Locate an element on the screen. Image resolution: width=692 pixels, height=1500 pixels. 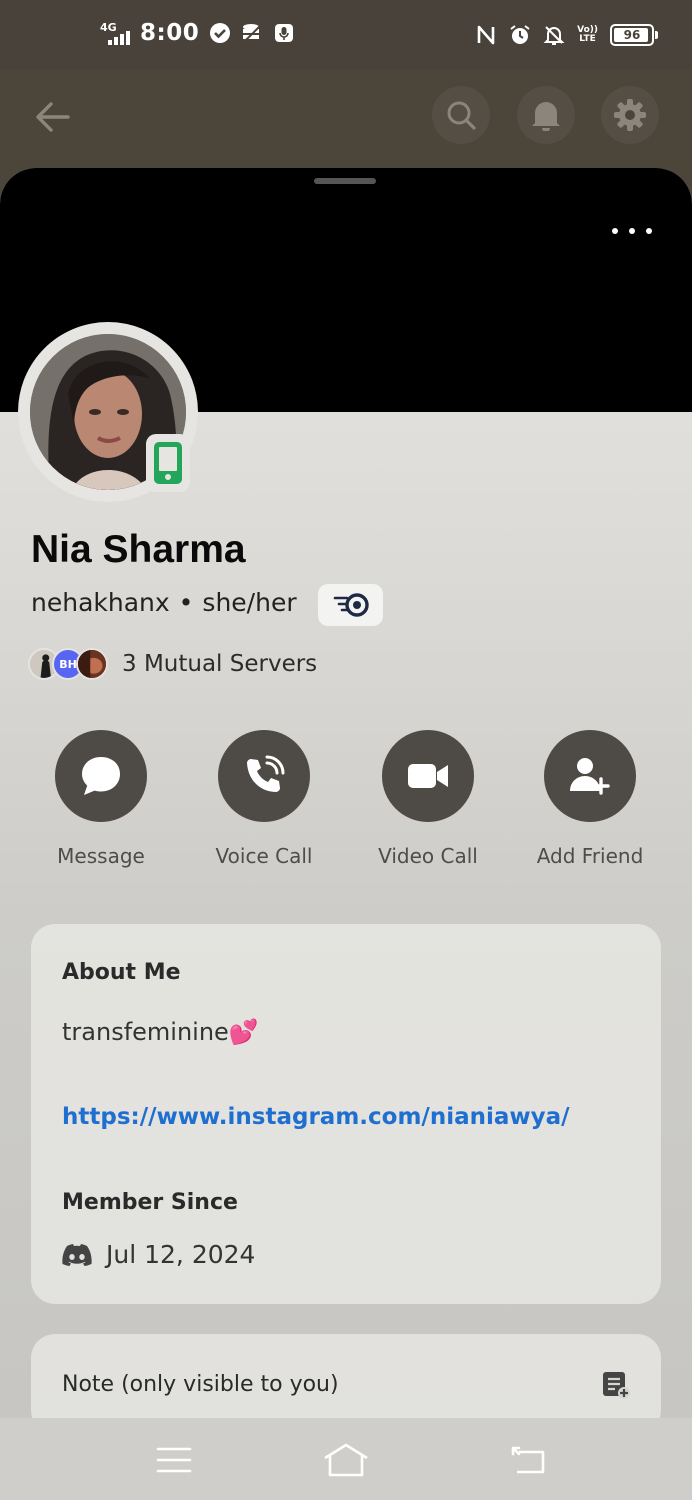
hearts-emoji: 💕 is located at coordinates (243, 1032).